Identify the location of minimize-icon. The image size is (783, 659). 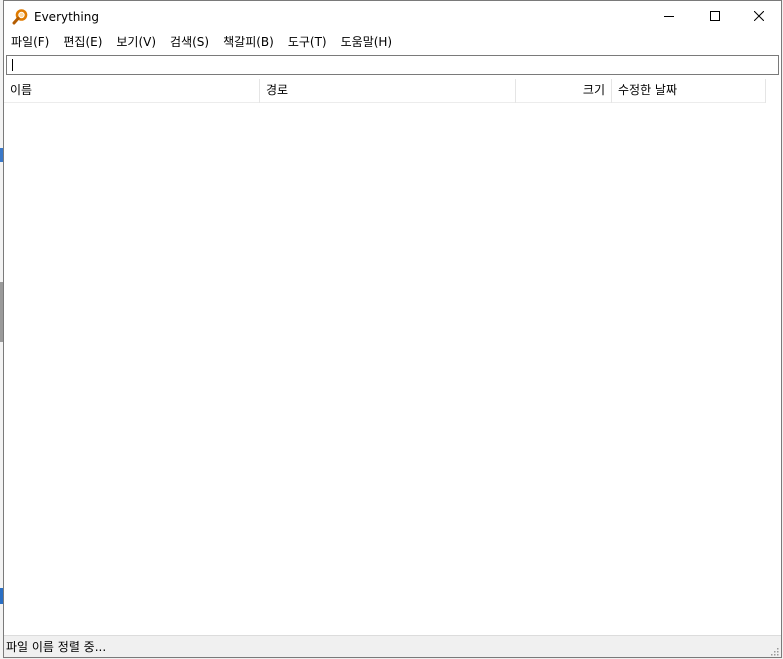
(669, 17).